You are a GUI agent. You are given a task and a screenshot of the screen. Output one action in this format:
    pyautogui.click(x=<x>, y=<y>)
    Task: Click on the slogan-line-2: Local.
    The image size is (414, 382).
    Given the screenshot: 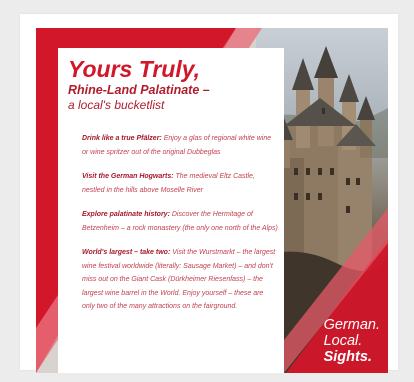 What is the action you would take?
    pyautogui.click(x=343, y=341)
    